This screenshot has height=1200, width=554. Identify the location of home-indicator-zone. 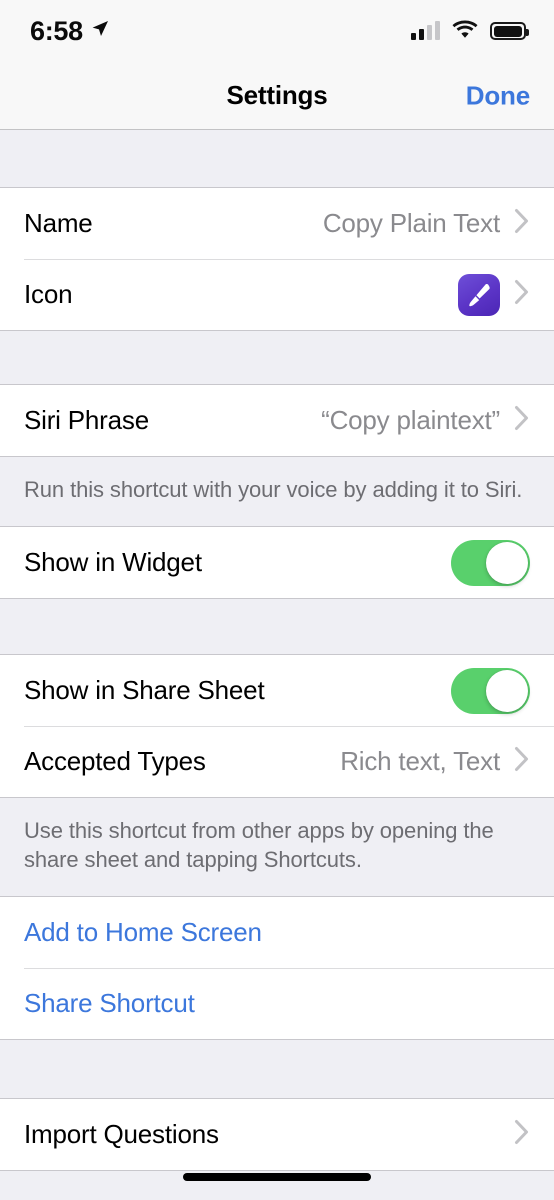
(277, 1186).